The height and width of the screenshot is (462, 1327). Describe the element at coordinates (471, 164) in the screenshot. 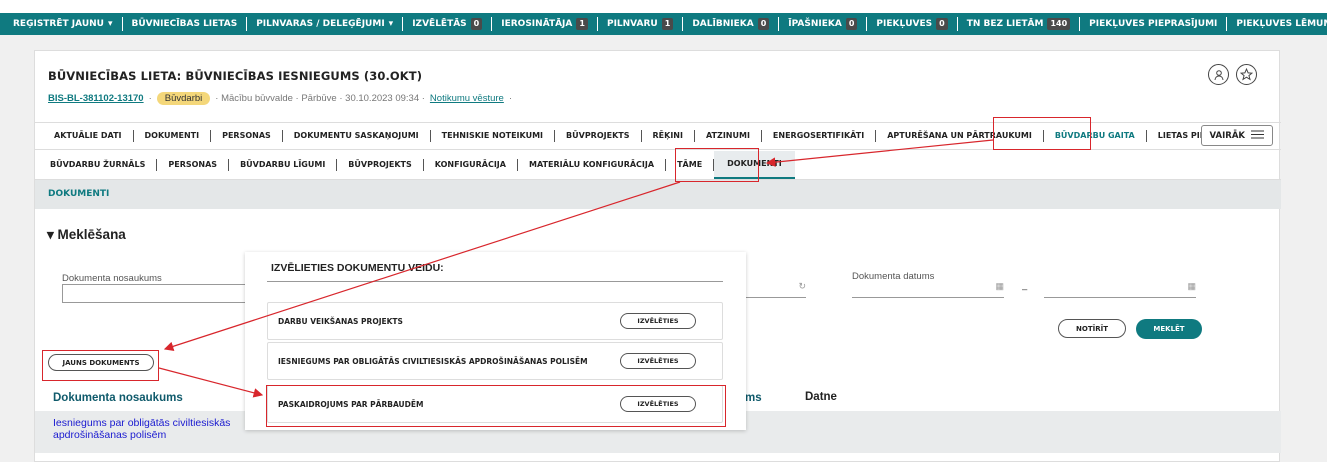

I see `subtab-configuration: KONFIGURĀCIJA` at that location.